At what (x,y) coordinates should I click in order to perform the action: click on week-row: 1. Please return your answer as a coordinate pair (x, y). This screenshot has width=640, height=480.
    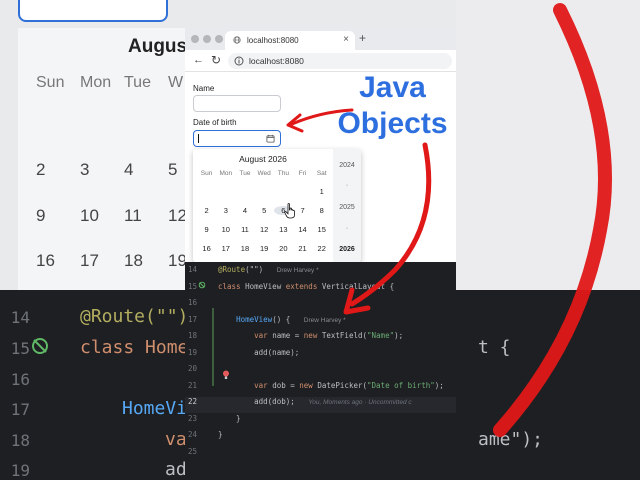
    Looking at the image, I should click on (264, 191).